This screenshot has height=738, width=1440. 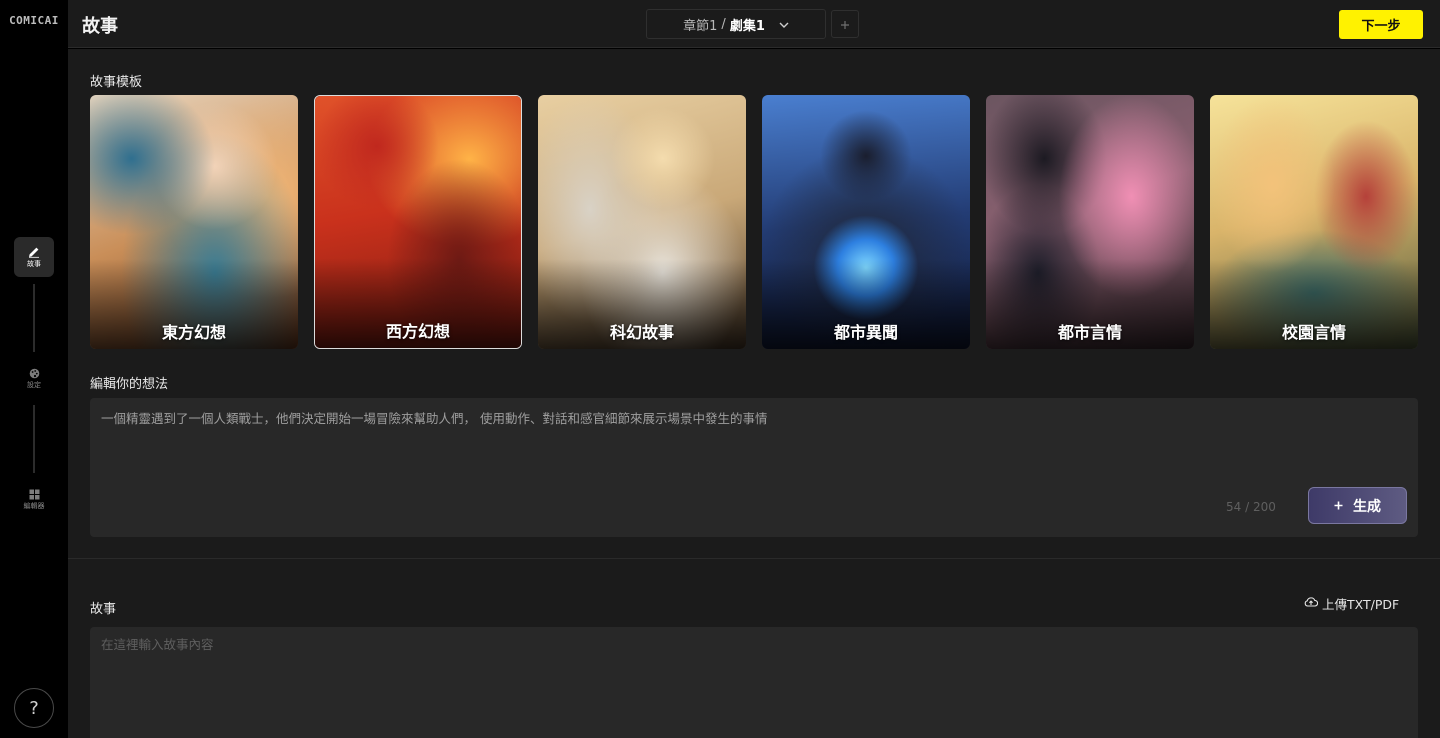 I want to click on upload-label: 上傳TXT/PDF, so click(x=1361, y=604).